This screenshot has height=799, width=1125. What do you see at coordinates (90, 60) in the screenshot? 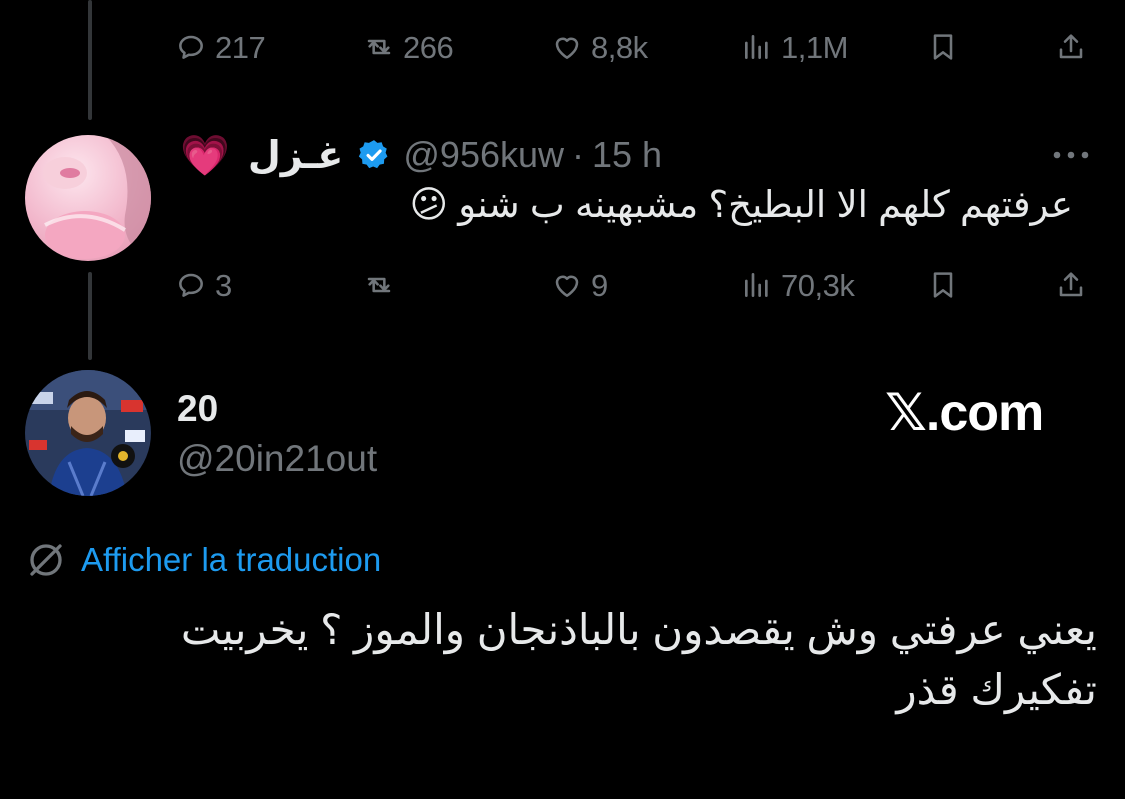
I see `thread-line-top` at bounding box center [90, 60].